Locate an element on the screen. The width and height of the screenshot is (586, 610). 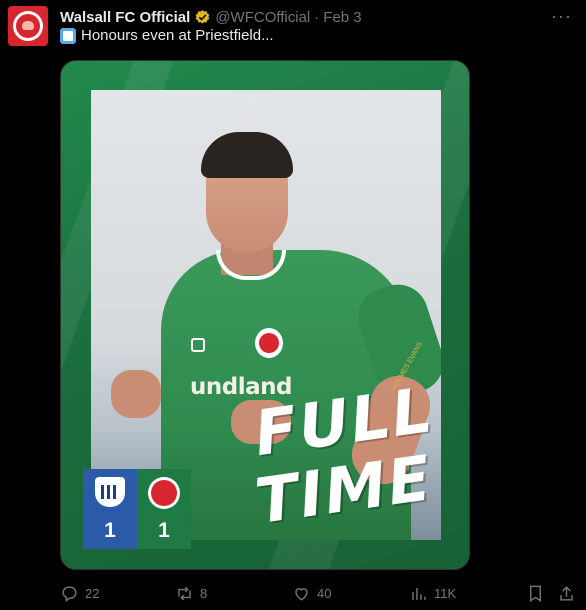
gillingham-crest-icon is located at coordinates (110, 492).